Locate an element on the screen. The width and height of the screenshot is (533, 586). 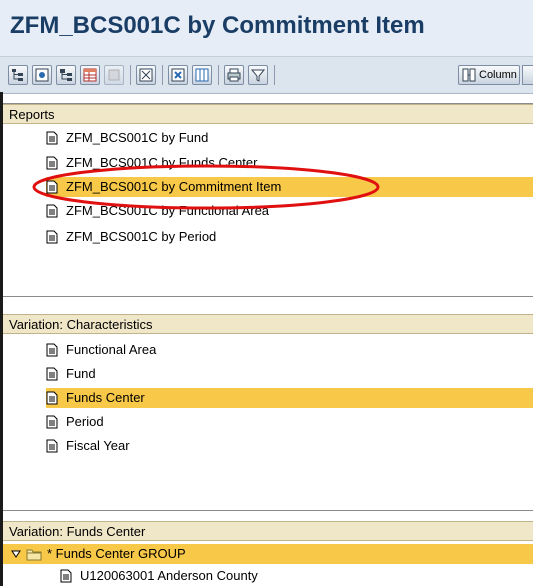
characteristic-fiscal-year: Fiscal Year is located at coordinates (196, 446).